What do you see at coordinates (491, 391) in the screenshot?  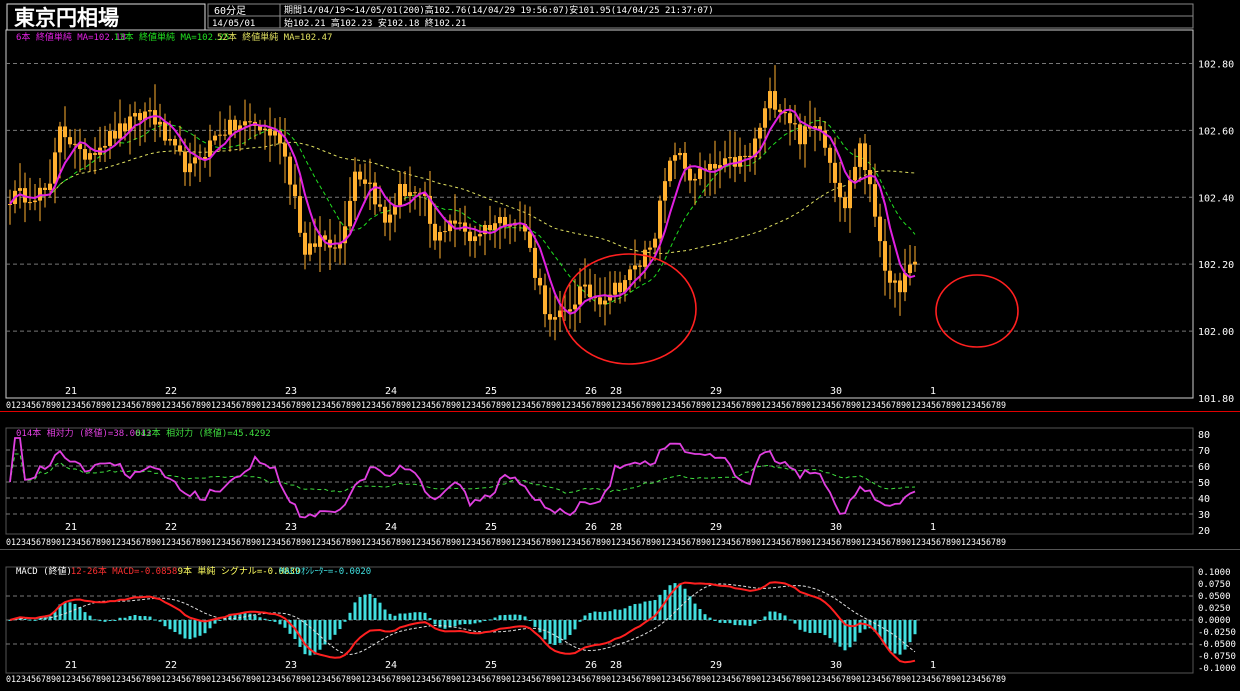 I see `price-day-label: 25` at bounding box center [491, 391].